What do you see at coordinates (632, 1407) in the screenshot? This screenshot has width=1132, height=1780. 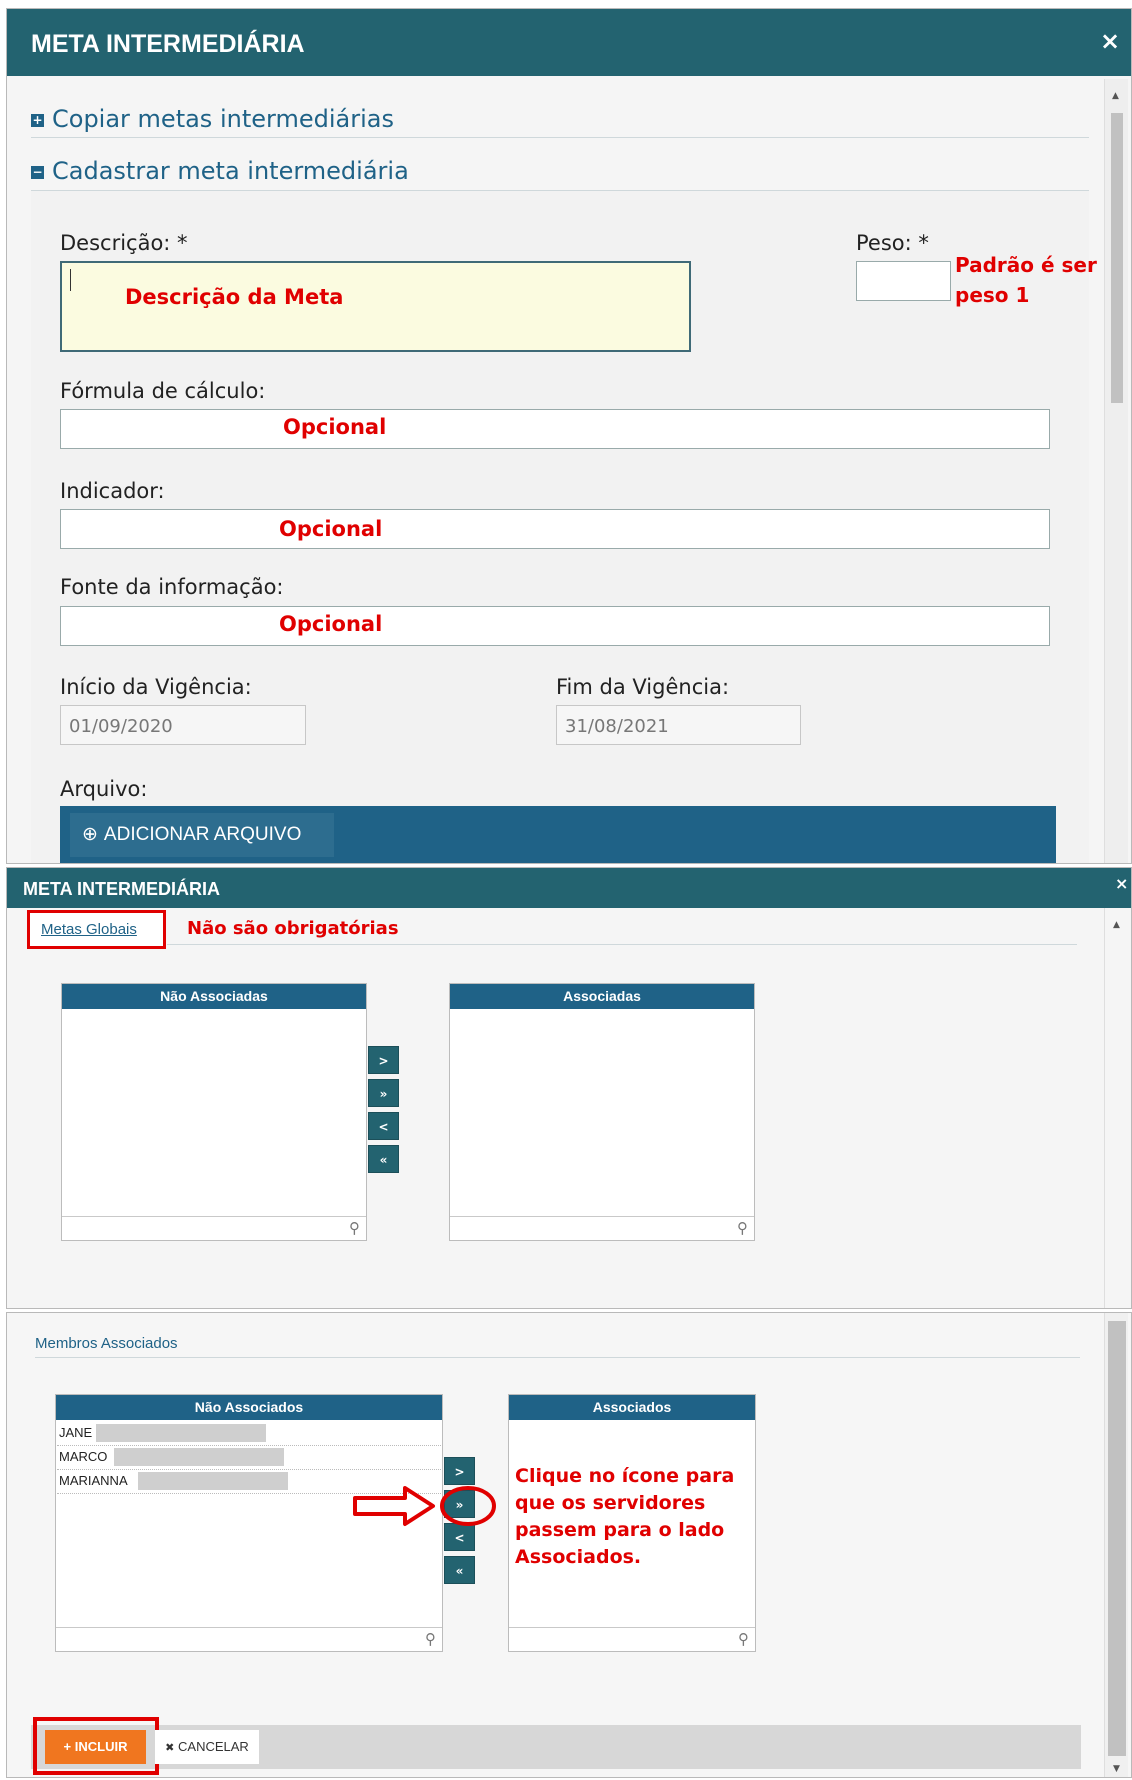 I see `list-header: Associados` at bounding box center [632, 1407].